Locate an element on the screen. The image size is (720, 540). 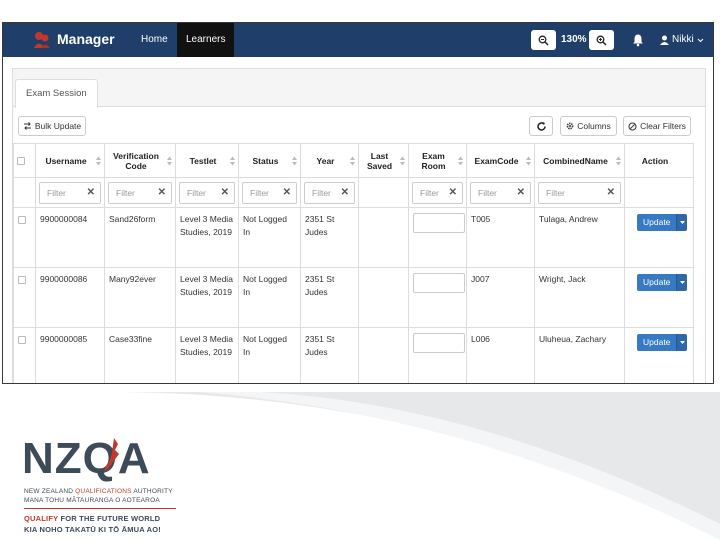
select-all-checkbox is located at coordinates (20, 161).